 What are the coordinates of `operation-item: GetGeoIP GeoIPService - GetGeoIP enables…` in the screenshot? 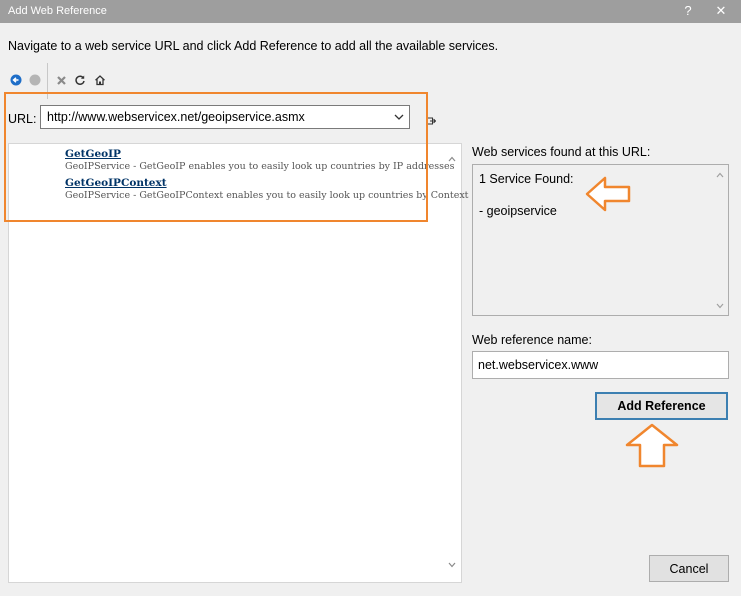 It's located at (259, 160).